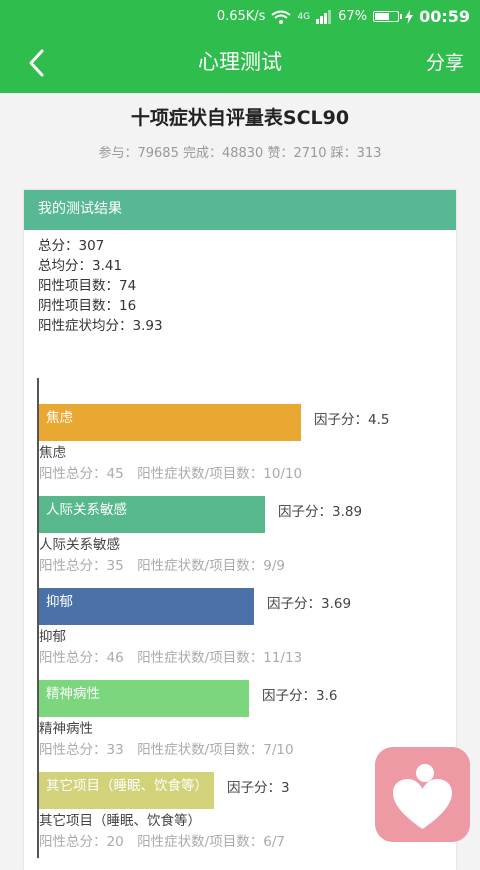 This screenshot has width=480, height=870. What do you see at coordinates (126, 790) in the screenshot?
I see `chart-bar: 其它项目（睡眠、饮食等）` at bounding box center [126, 790].